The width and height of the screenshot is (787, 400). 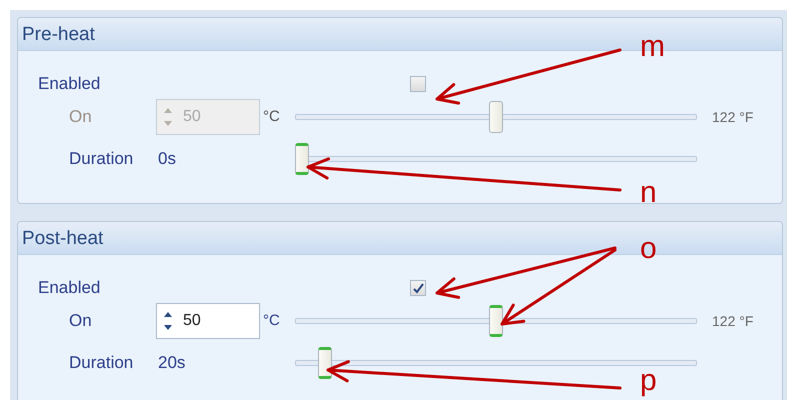 I want to click on annotation-letter: n, so click(x=648, y=193).